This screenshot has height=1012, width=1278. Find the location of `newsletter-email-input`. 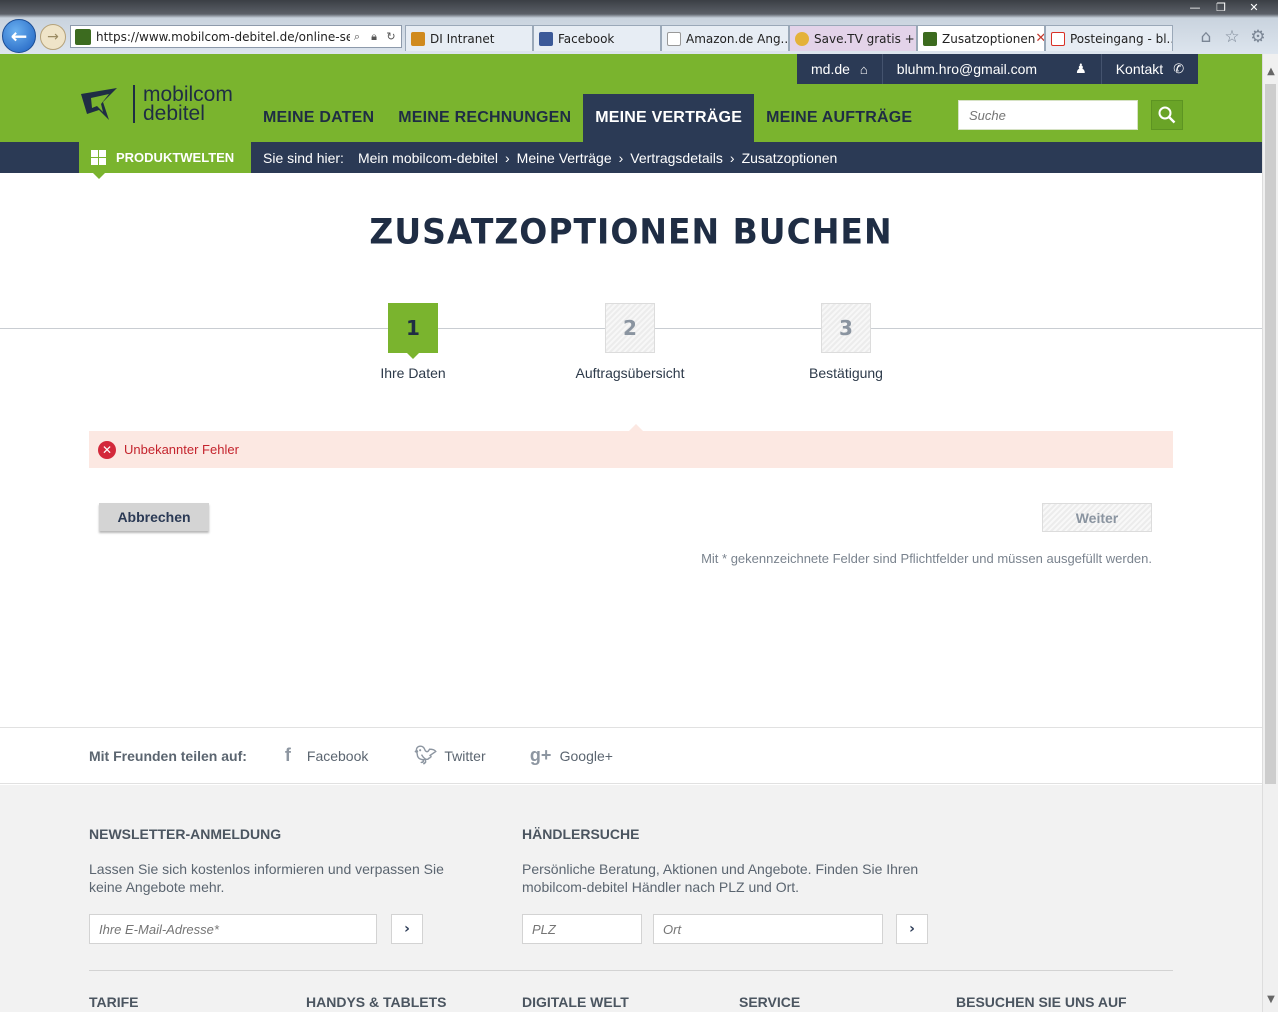

newsletter-email-input is located at coordinates (233, 929).